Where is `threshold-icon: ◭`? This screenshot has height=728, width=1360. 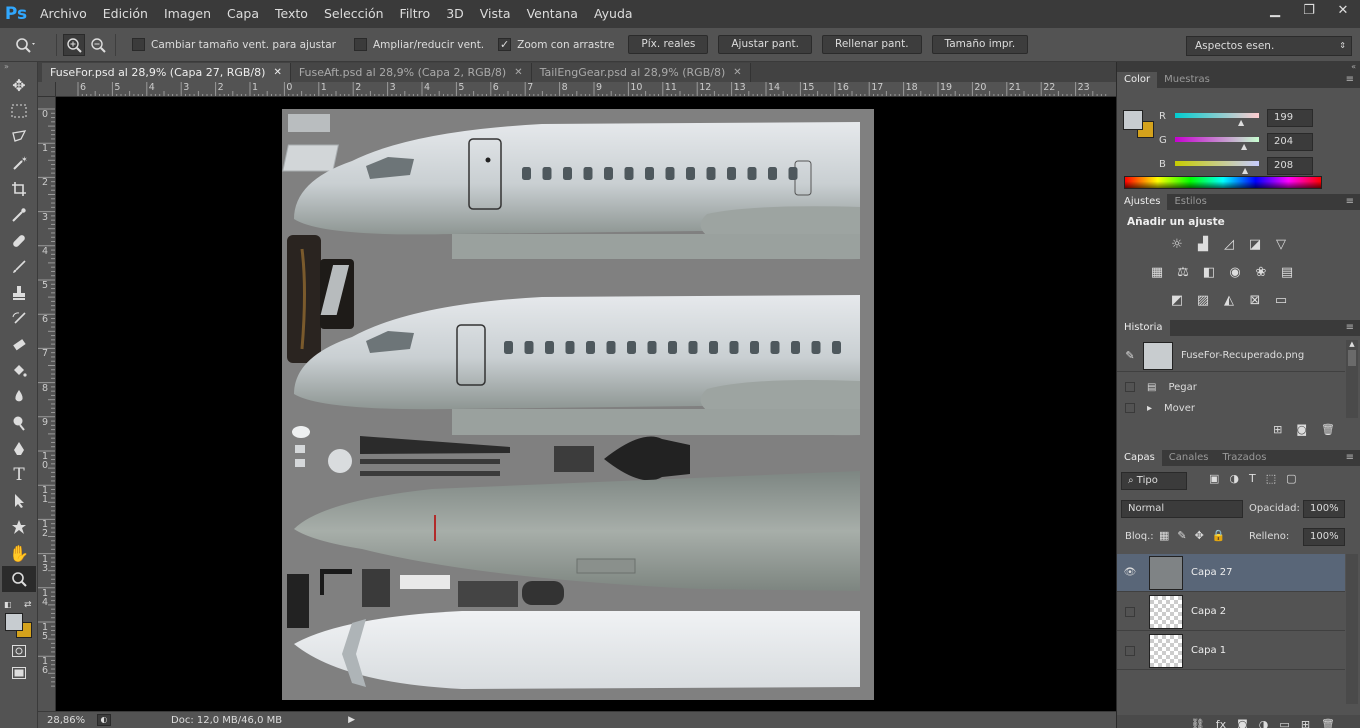 threshold-icon: ◭ is located at coordinates (1229, 300).